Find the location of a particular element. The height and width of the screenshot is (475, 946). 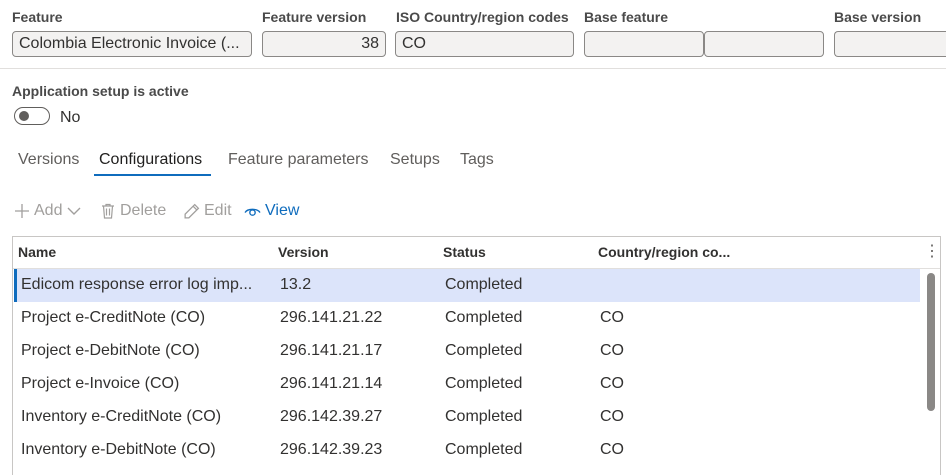

tab-feature-parameters: Feature parameters is located at coordinates (298, 160).